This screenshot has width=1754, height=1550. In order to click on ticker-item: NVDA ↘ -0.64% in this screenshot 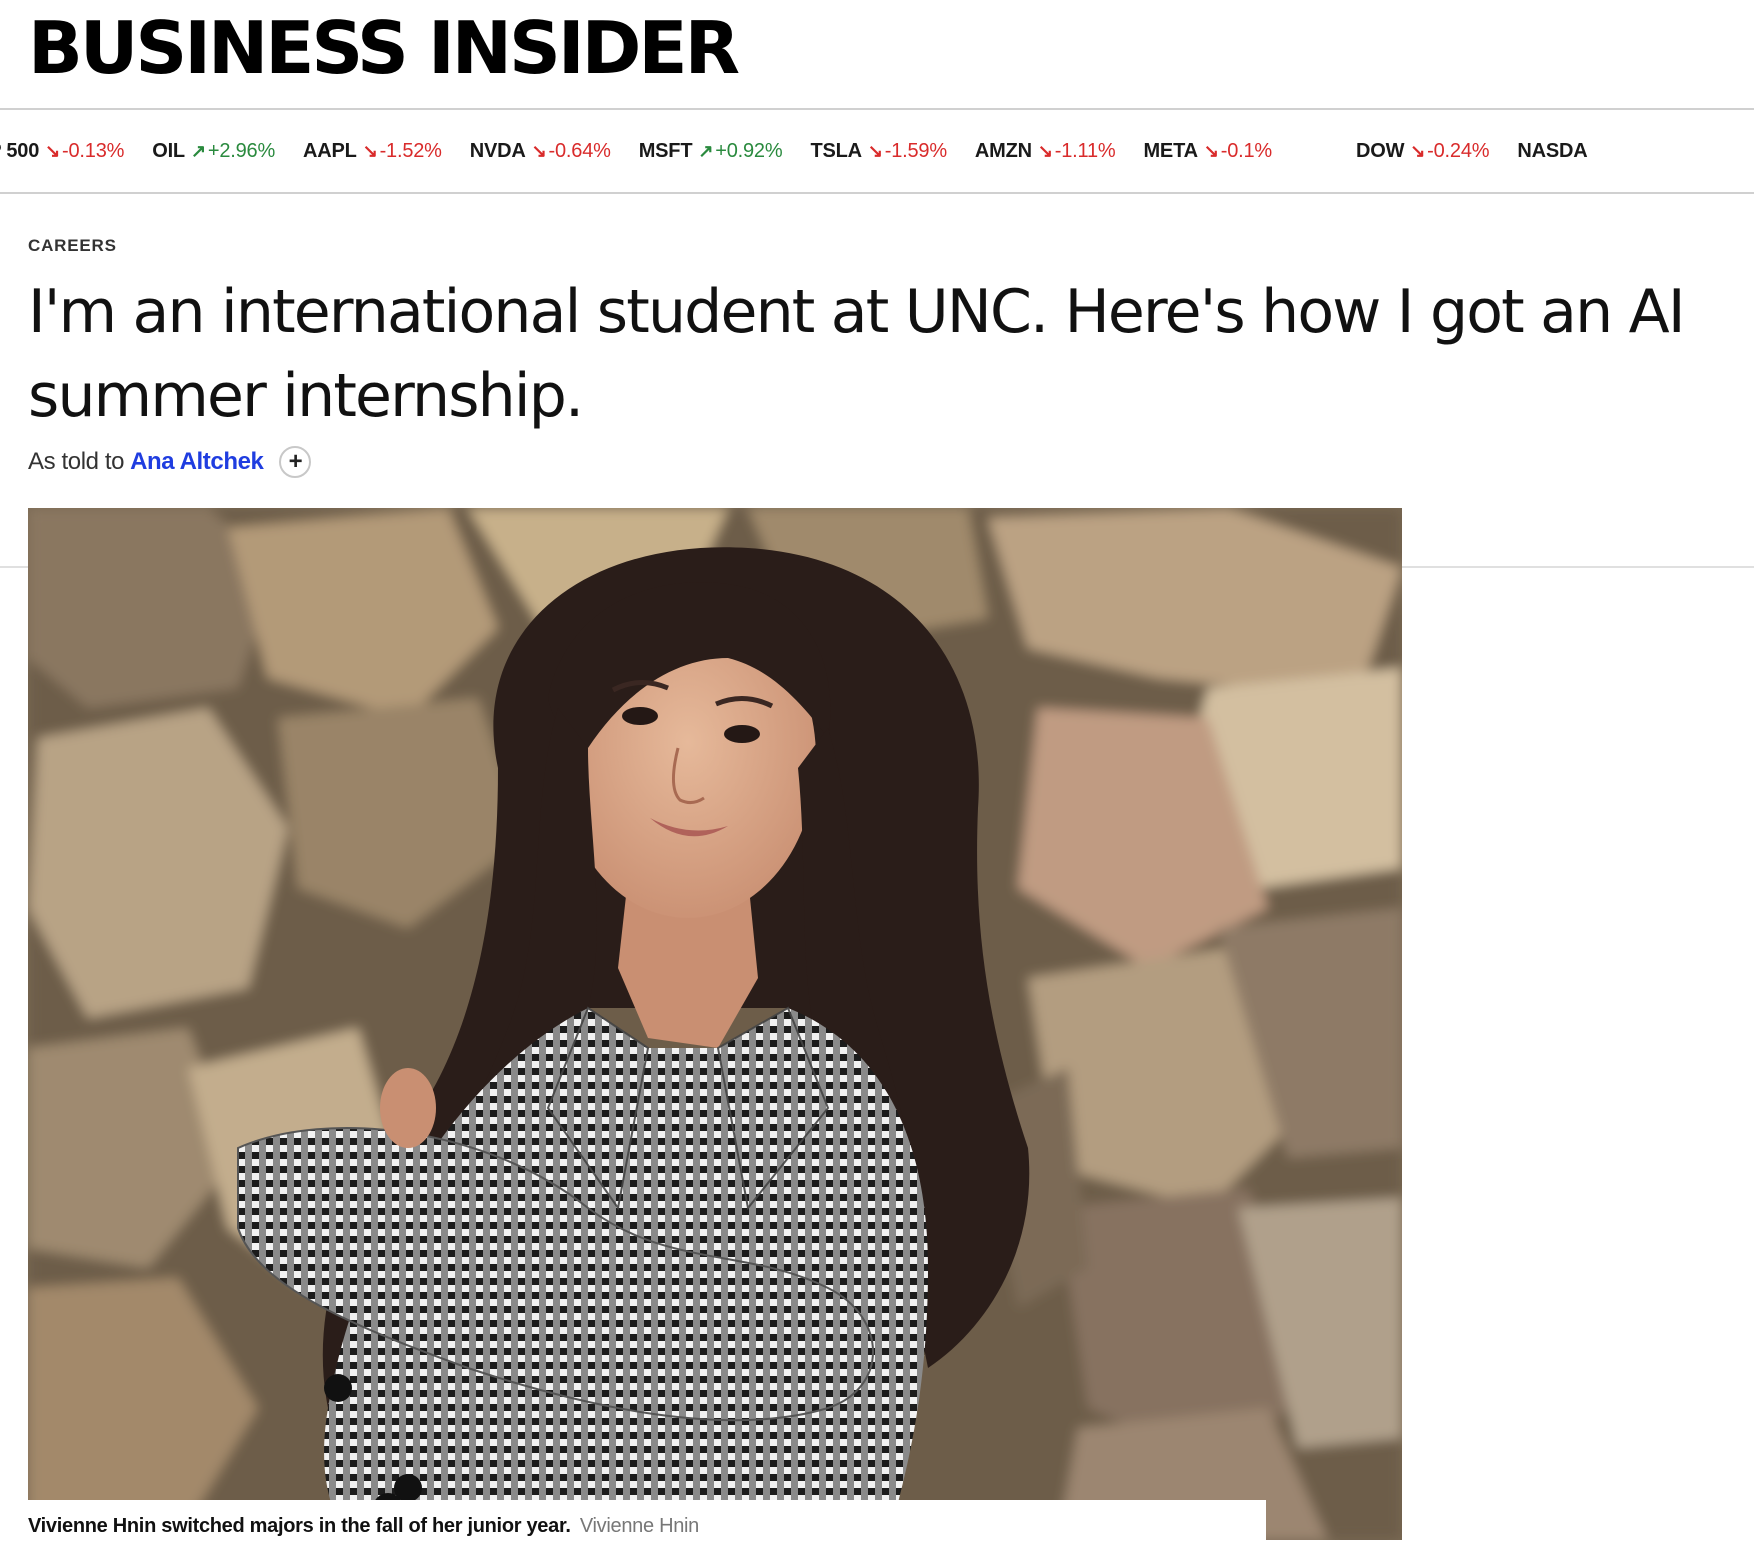, I will do `click(540, 151)`.